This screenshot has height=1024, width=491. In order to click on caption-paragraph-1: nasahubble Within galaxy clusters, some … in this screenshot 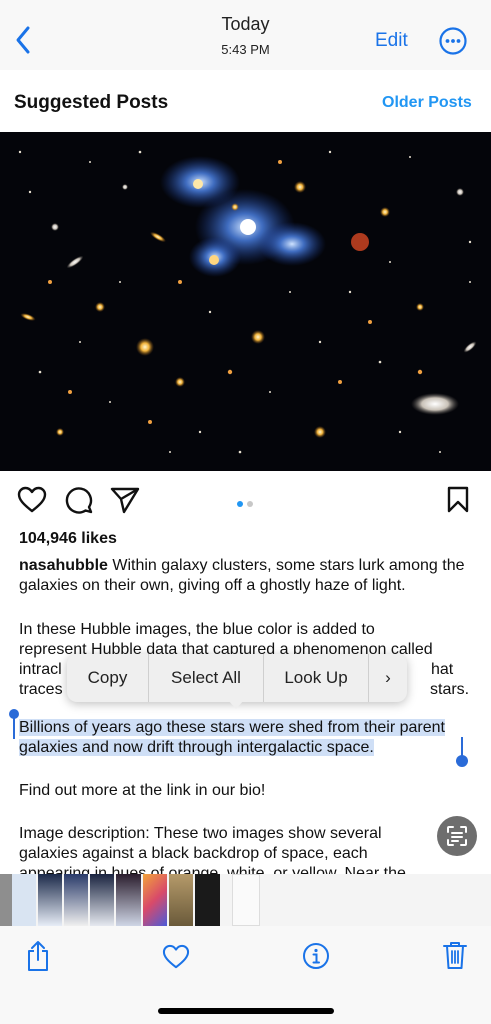, I will do `click(249, 576)`.